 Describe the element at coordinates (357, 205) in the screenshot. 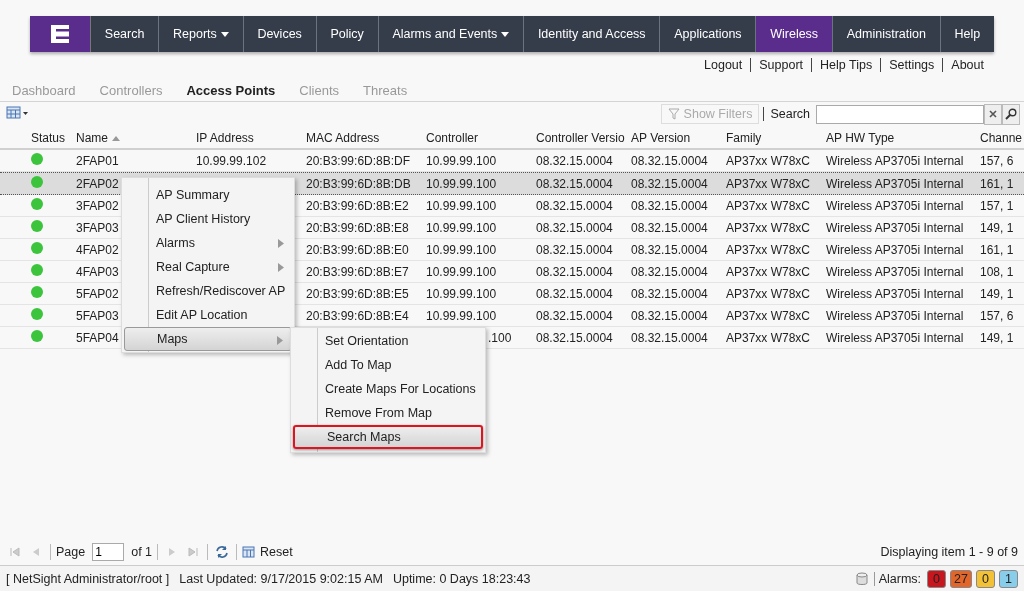

I see `table-cell: 20:B3:99:6D:8B:E2` at that location.